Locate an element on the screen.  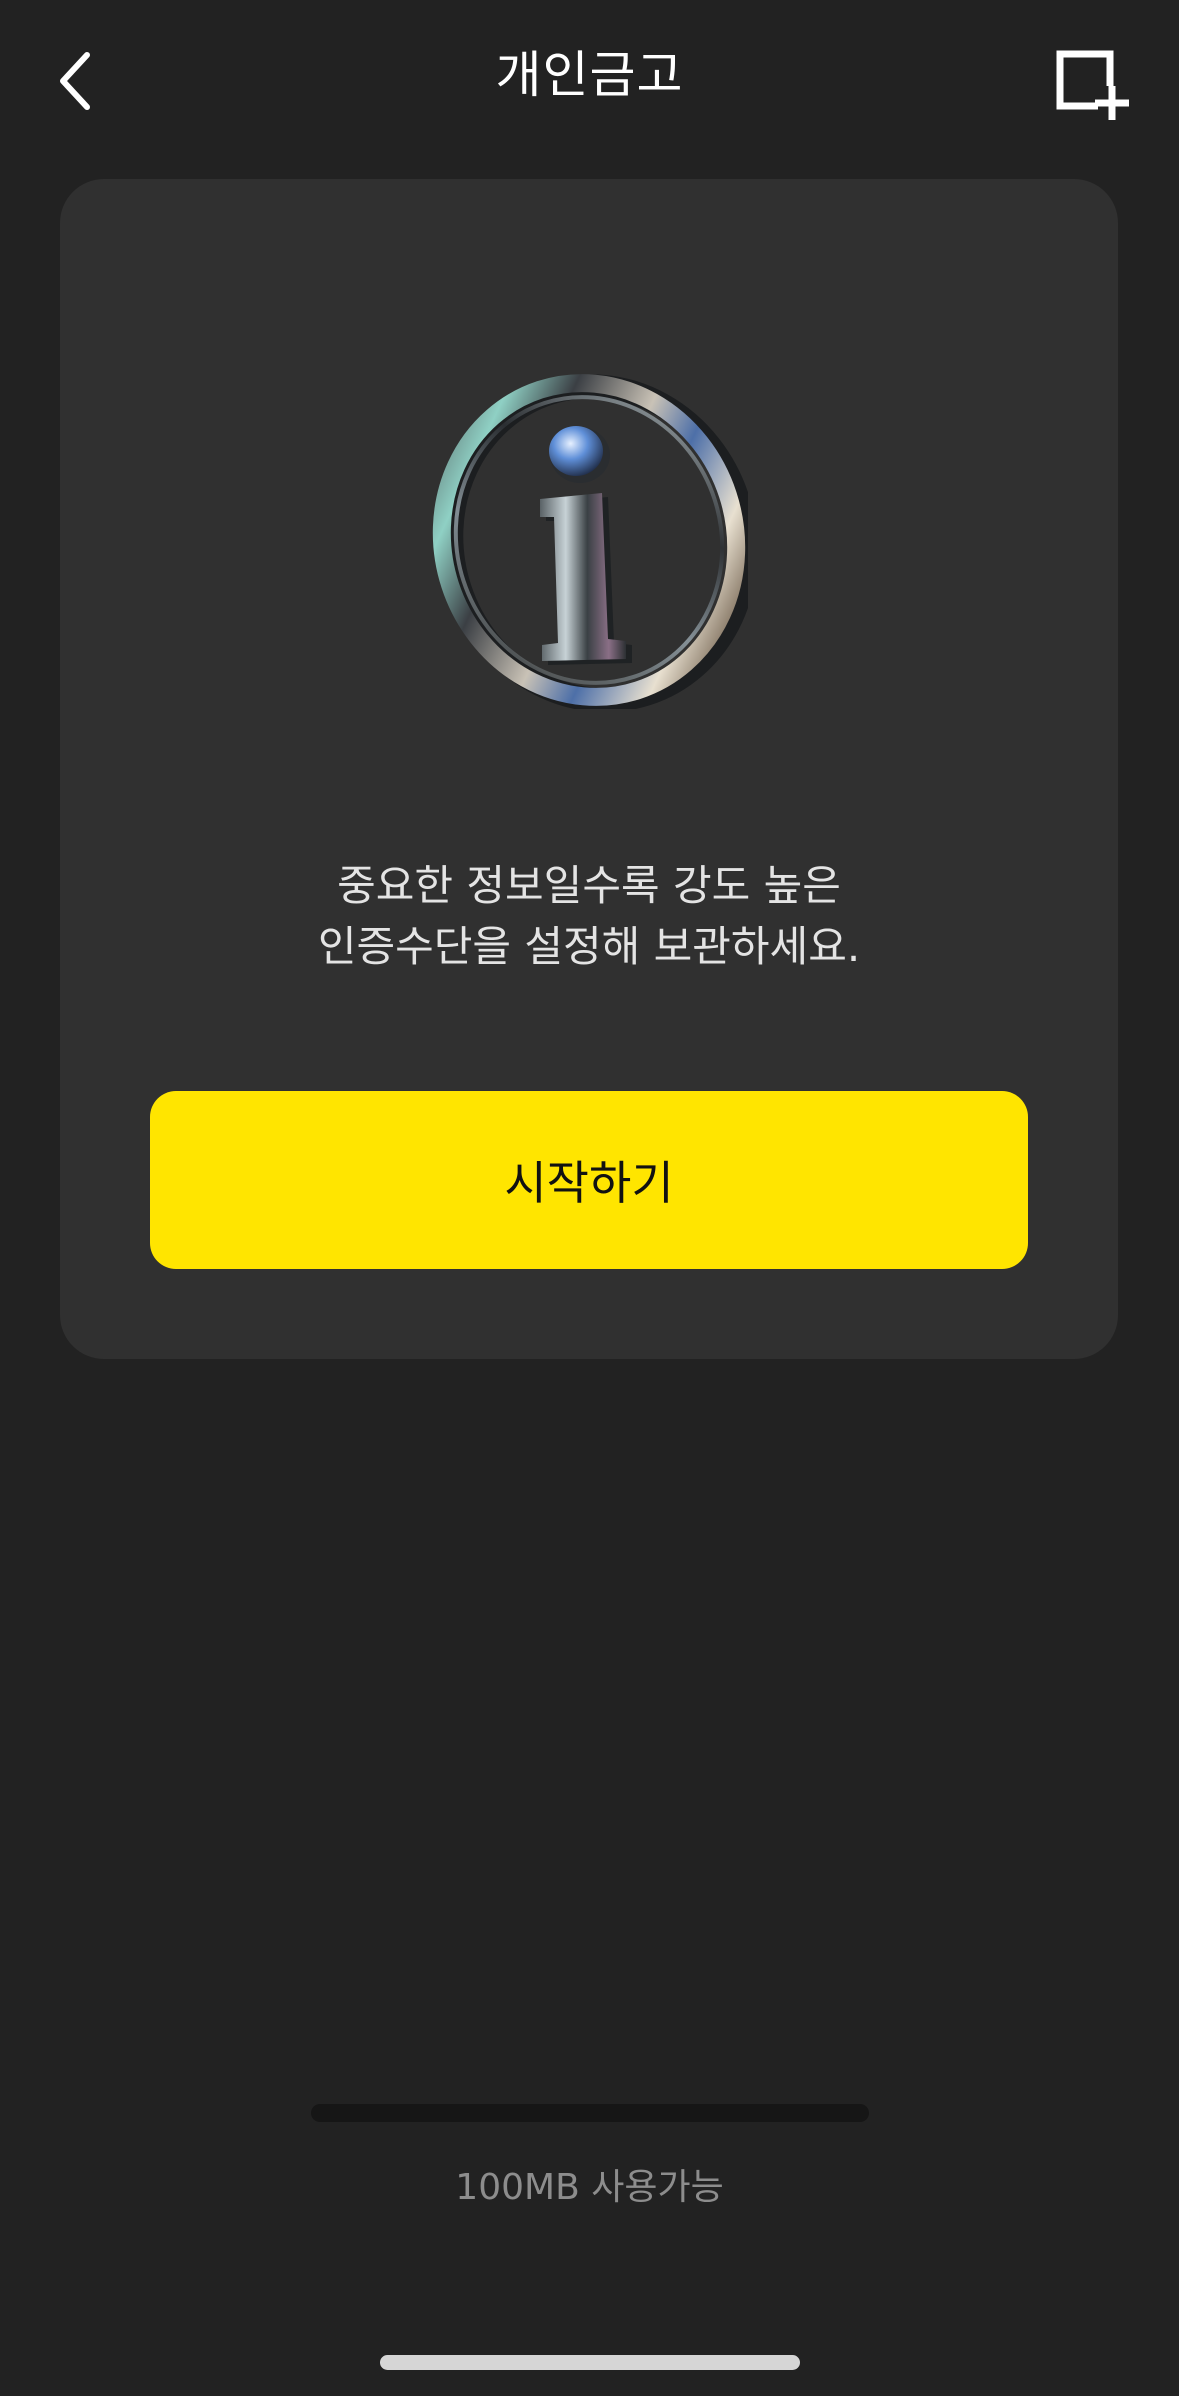
home-indicator is located at coordinates (590, 2362).